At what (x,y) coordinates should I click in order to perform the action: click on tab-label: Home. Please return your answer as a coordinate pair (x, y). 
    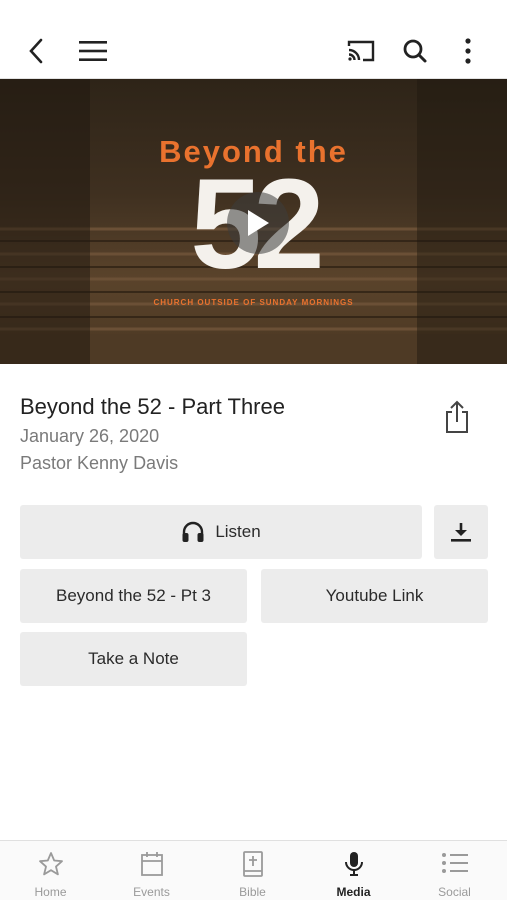
    Looking at the image, I should click on (50, 892).